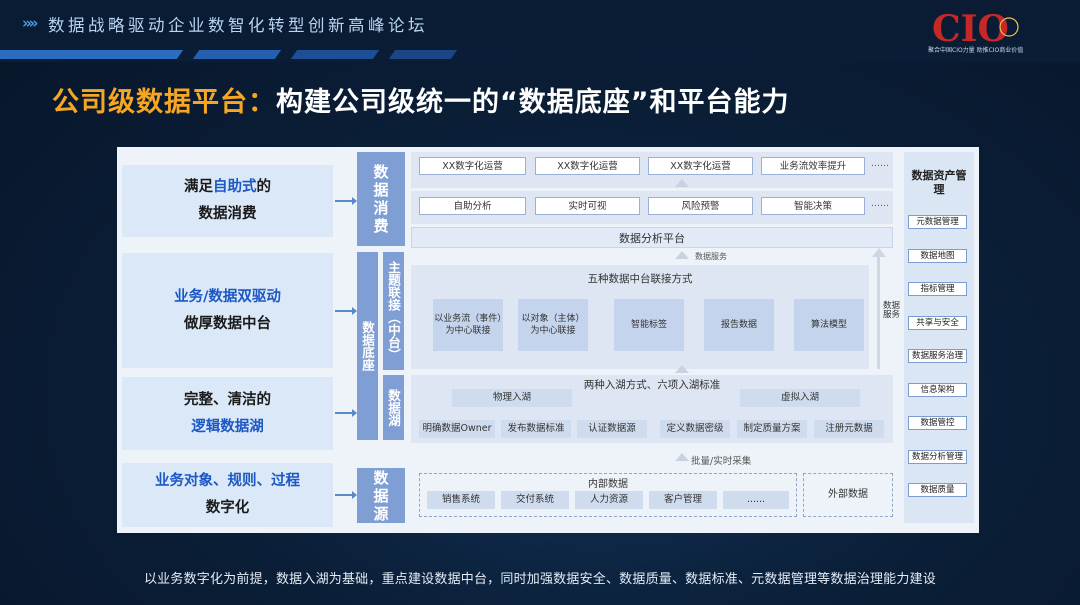 The width and height of the screenshot is (1080, 605). I want to click on virtual-ingest: 虚拟入湖, so click(800, 398).